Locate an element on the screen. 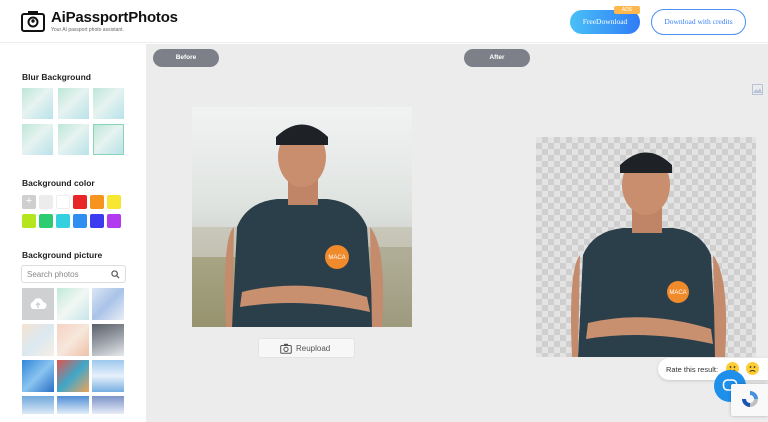 This screenshot has width=768, height=422. color-swatch-purple is located at coordinates (114, 221).